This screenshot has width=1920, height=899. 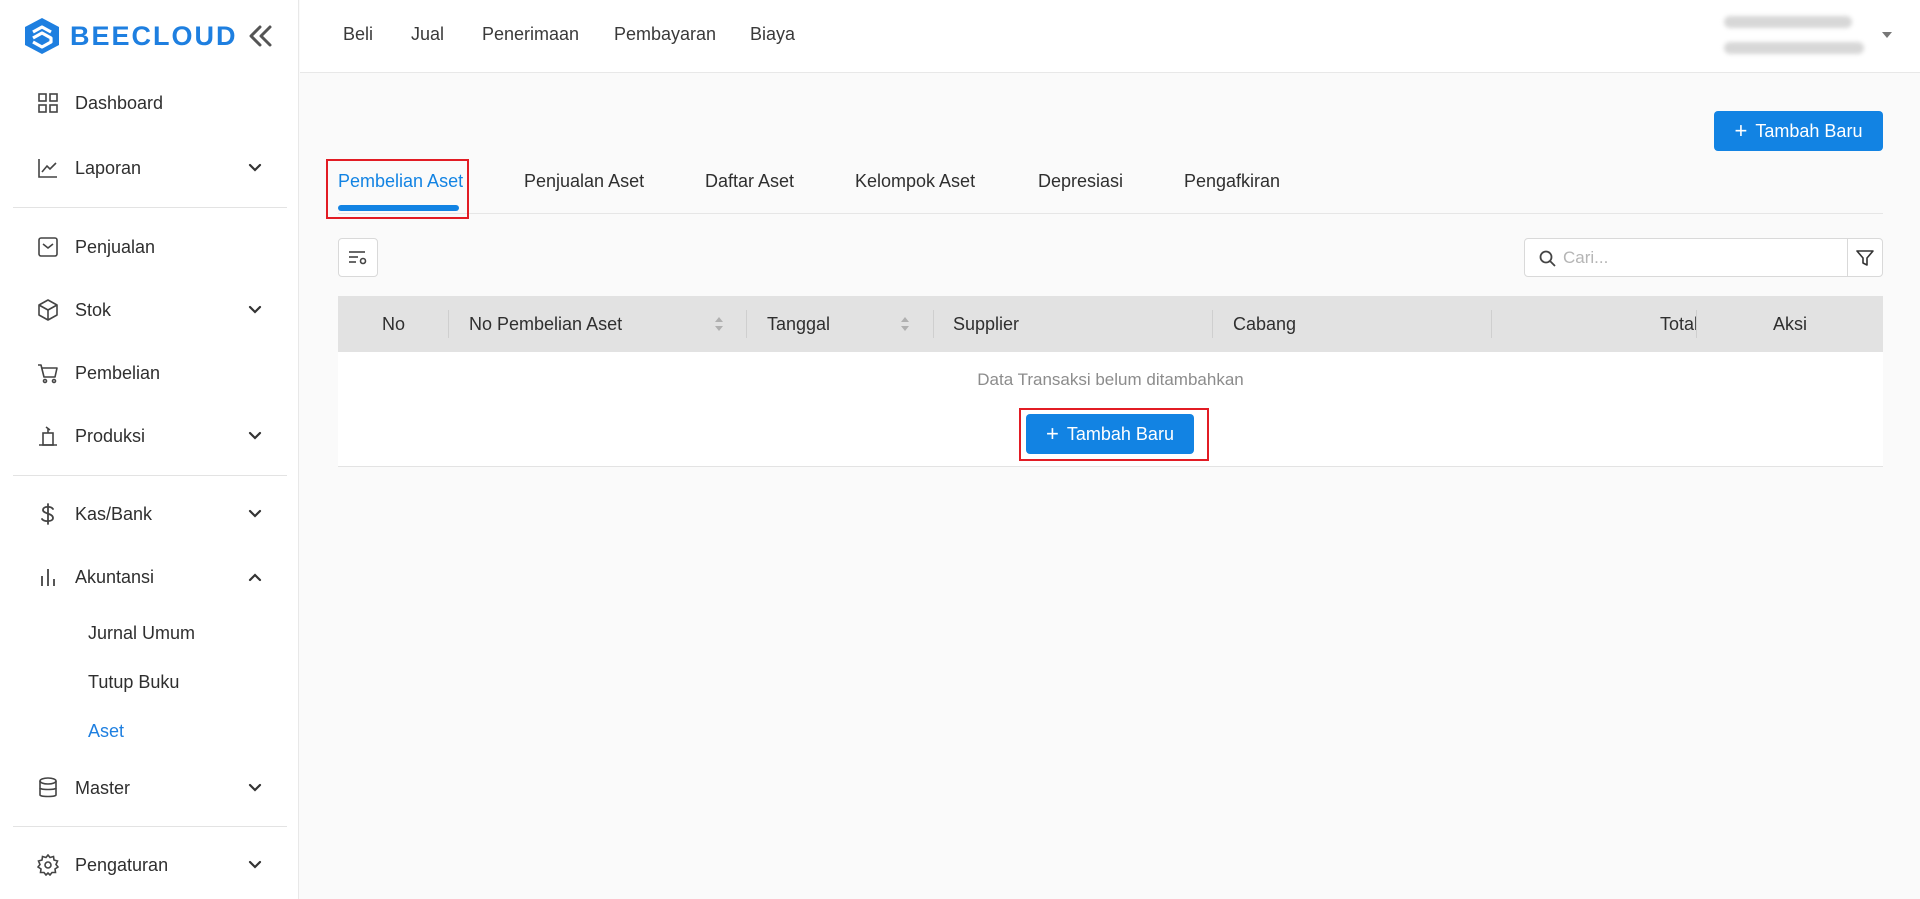 I want to click on bar-chart-icon, so click(x=48, y=577).